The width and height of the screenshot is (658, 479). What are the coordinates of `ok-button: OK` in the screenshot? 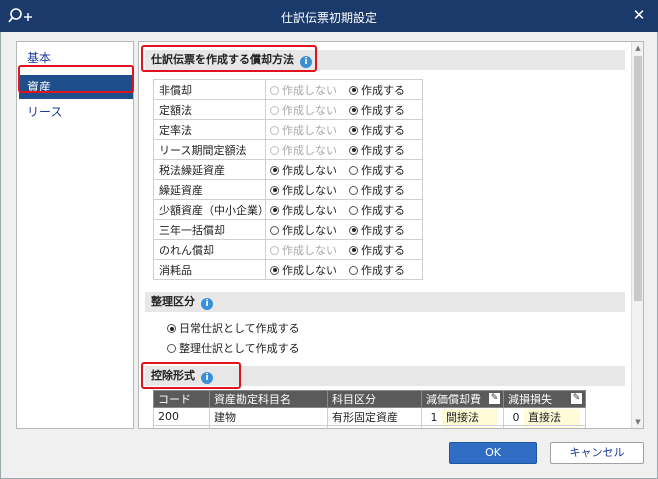 It's located at (493, 453).